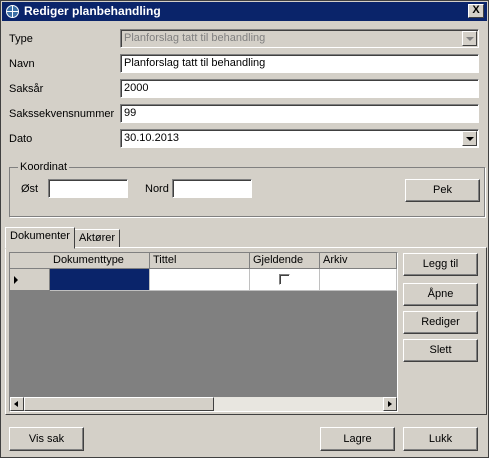 The image size is (489, 458). What do you see at coordinates (299, 88) in the screenshot?
I see `saksar-input: 2000` at bounding box center [299, 88].